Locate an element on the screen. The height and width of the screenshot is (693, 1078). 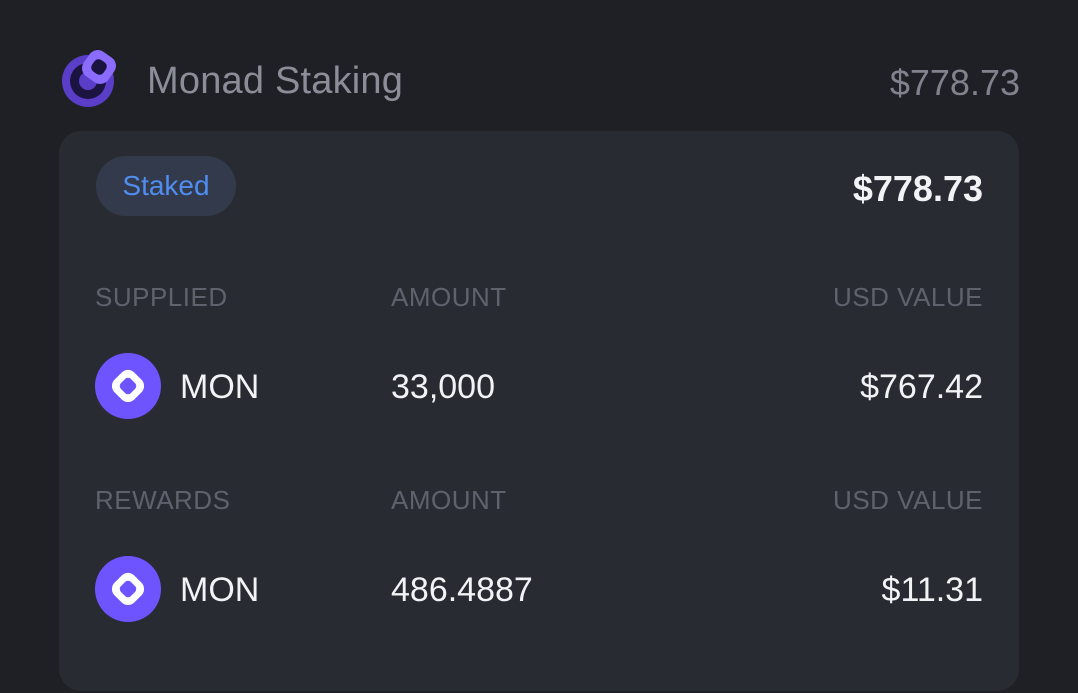
supplied-token-symbol: MON is located at coordinates (220, 387).